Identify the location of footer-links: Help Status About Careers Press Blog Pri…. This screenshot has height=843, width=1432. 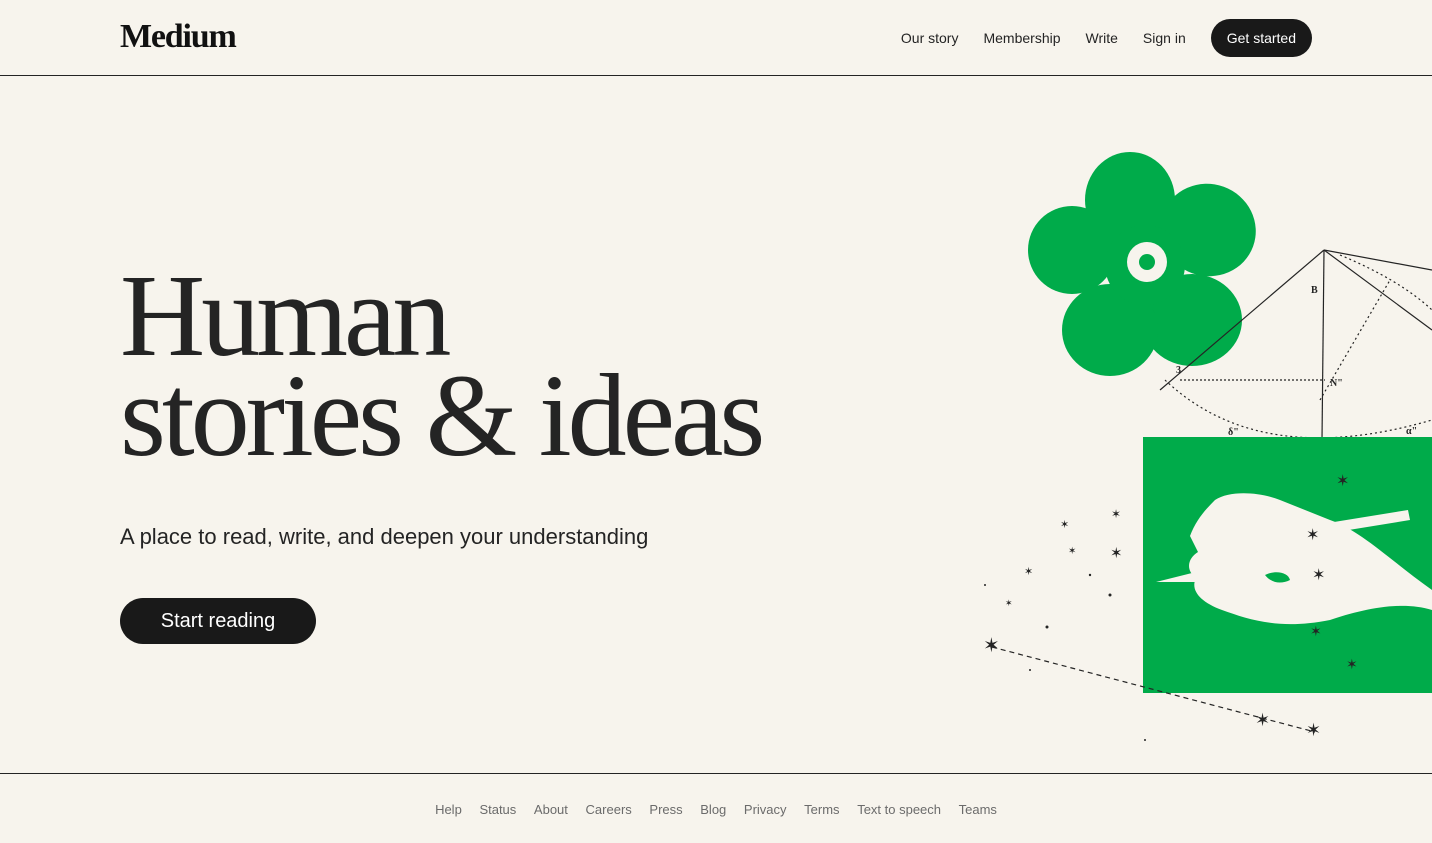
(716, 809).